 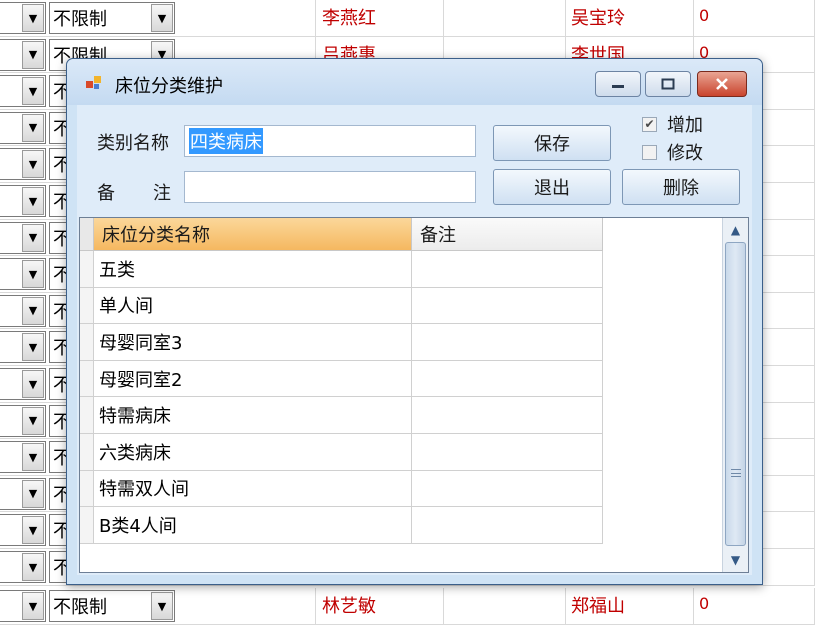 What do you see at coordinates (685, 125) in the screenshot?
I see `add-checkbox-label: 增加` at bounding box center [685, 125].